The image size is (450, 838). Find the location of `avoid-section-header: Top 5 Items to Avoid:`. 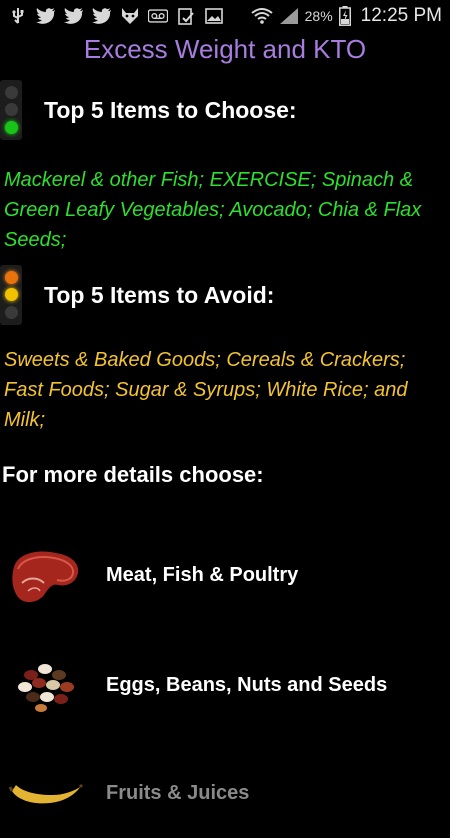

avoid-section-header: Top 5 Items to Avoid: is located at coordinates (225, 295).